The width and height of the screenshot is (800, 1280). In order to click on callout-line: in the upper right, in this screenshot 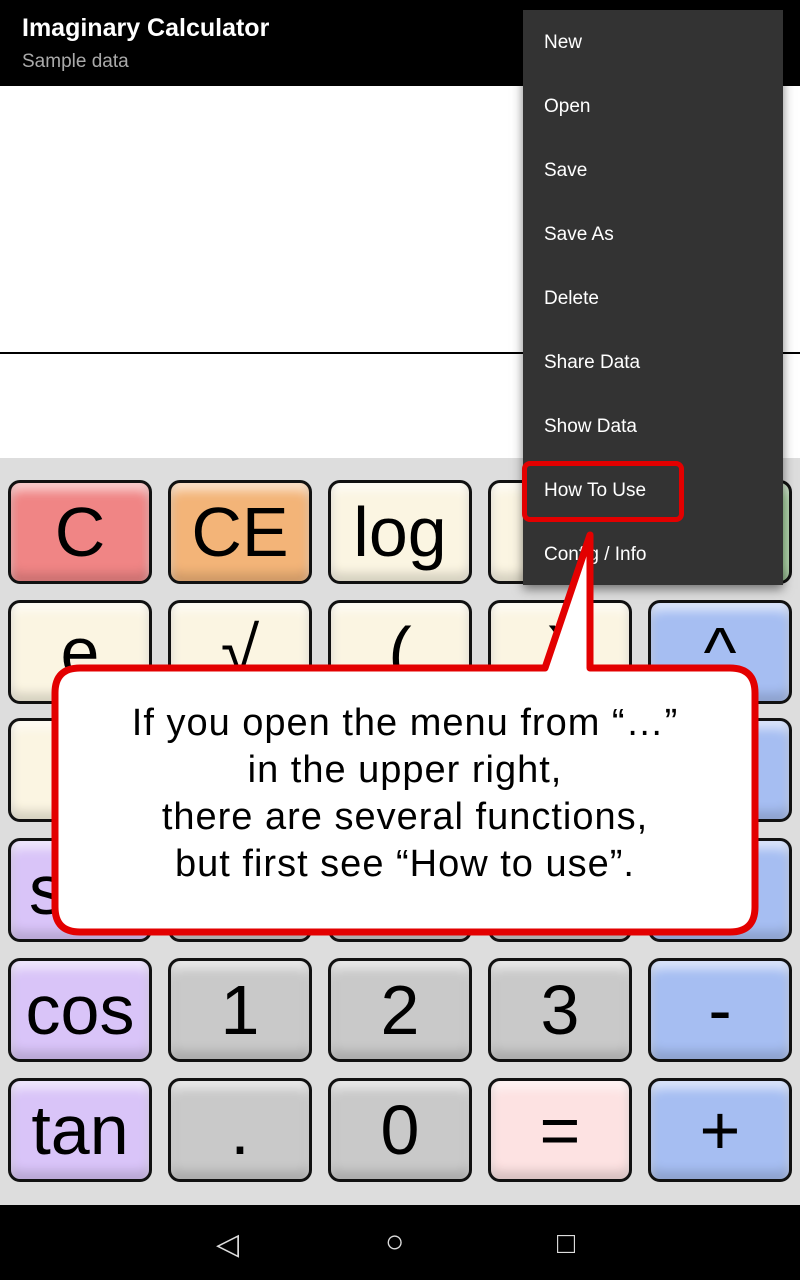, I will do `click(405, 770)`.